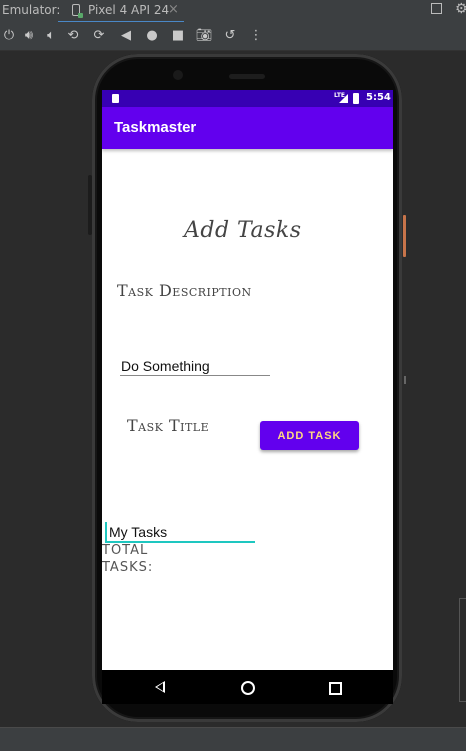 Image resolution: width=466 pixels, height=751 pixels. Describe the element at coordinates (90, 205) in the screenshot. I see `volume-rocker` at that location.